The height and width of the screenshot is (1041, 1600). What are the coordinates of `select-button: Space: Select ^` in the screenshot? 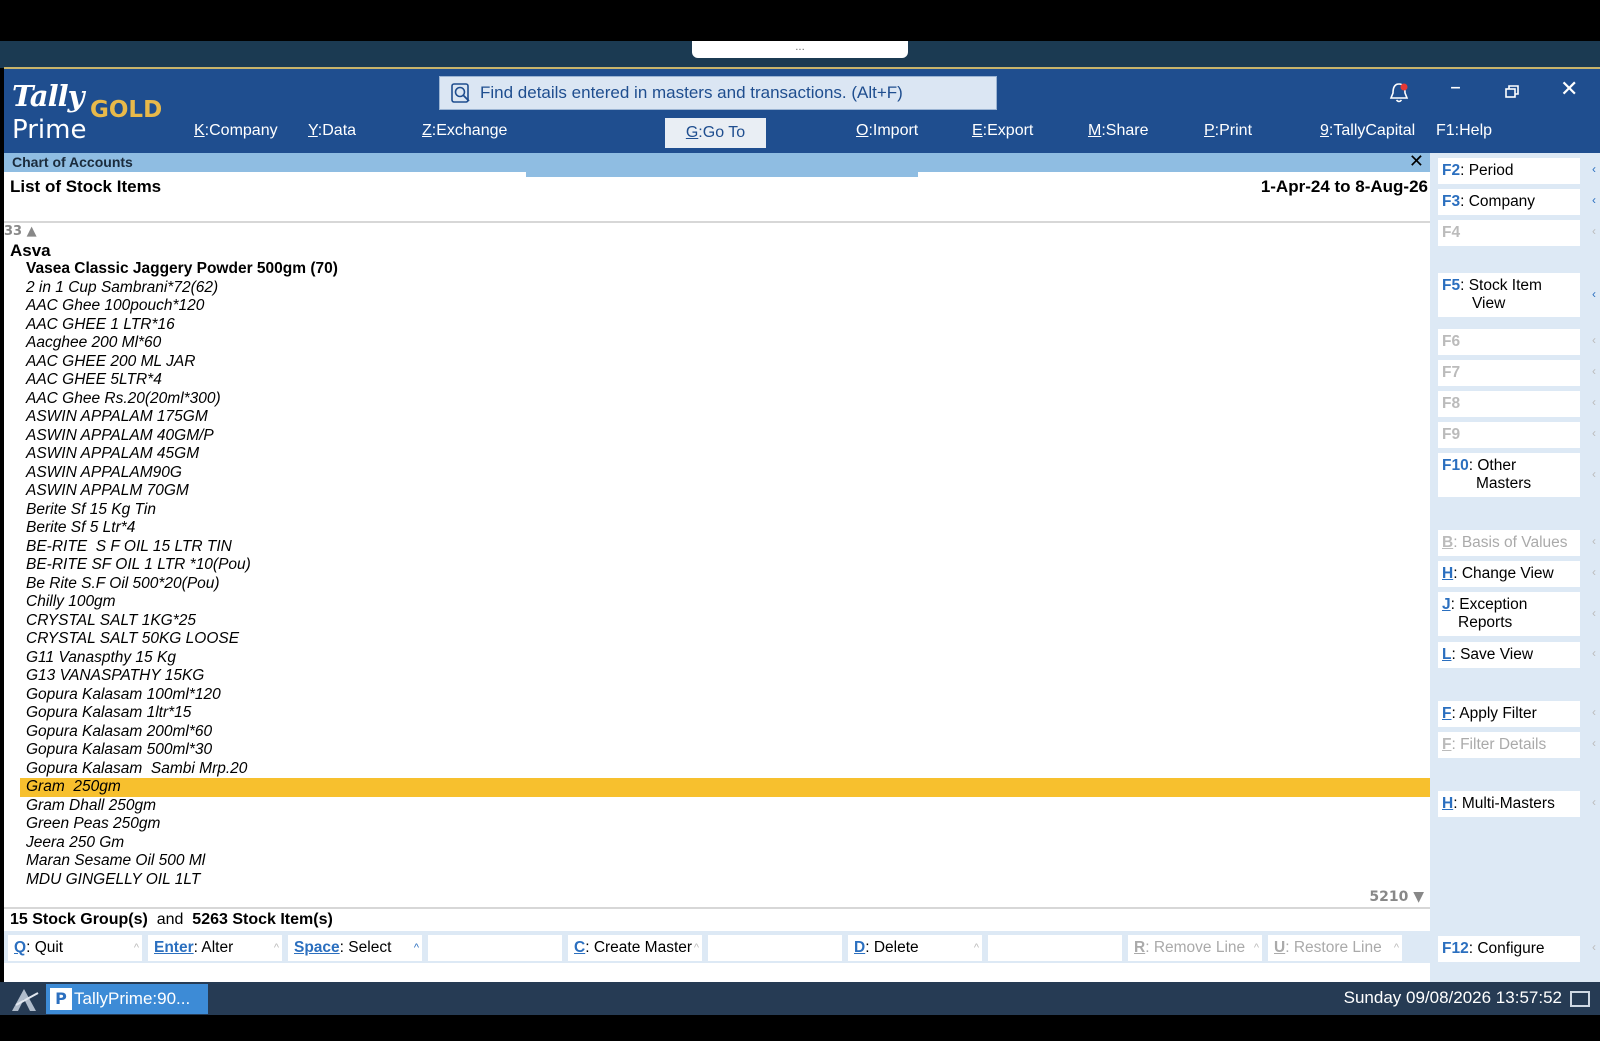 It's located at (355, 948).